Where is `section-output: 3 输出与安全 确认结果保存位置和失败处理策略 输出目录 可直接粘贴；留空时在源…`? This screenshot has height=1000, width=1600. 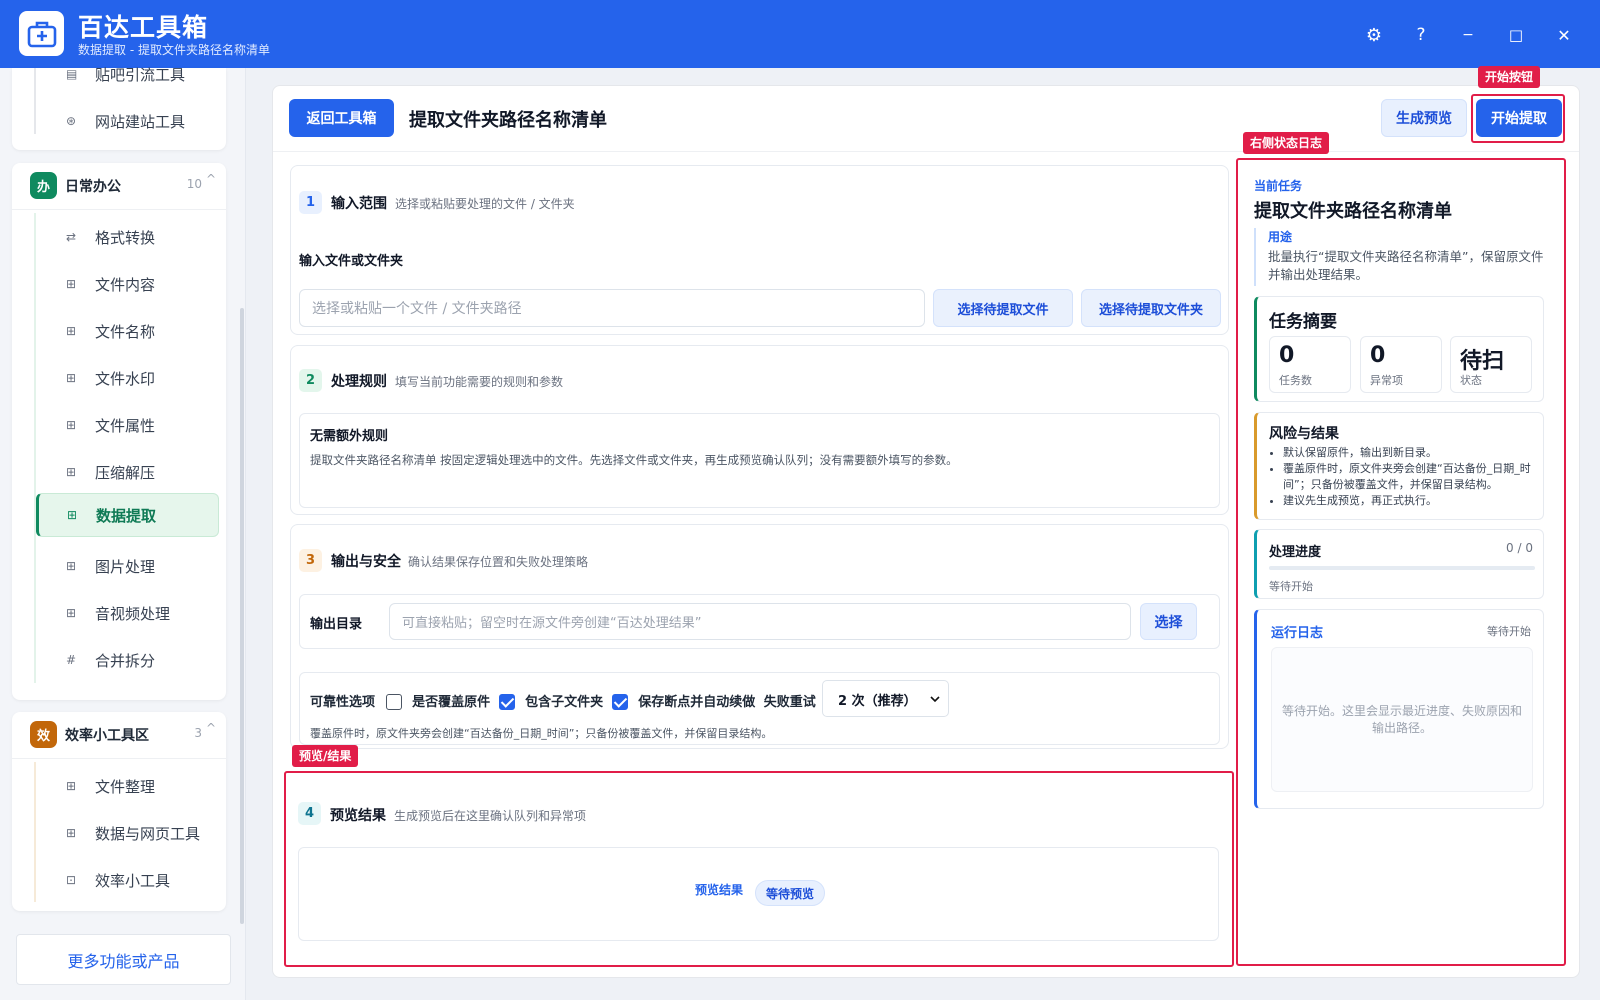 section-output: 3 输出与安全 确认结果保存位置和失败处理策略 输出目录 可直接粘贴；留空时在源… is located at coordinates (759, 636).